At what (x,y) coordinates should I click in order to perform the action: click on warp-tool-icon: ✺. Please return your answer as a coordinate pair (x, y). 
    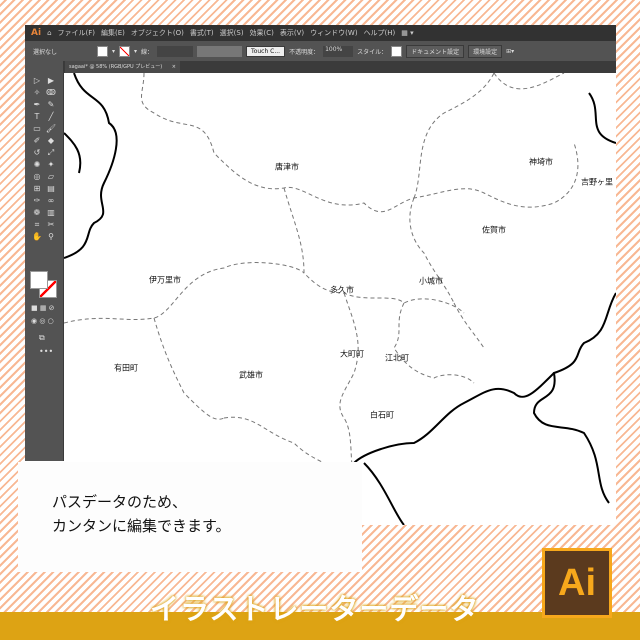
    Looking at the image, I should click on (37, 164).